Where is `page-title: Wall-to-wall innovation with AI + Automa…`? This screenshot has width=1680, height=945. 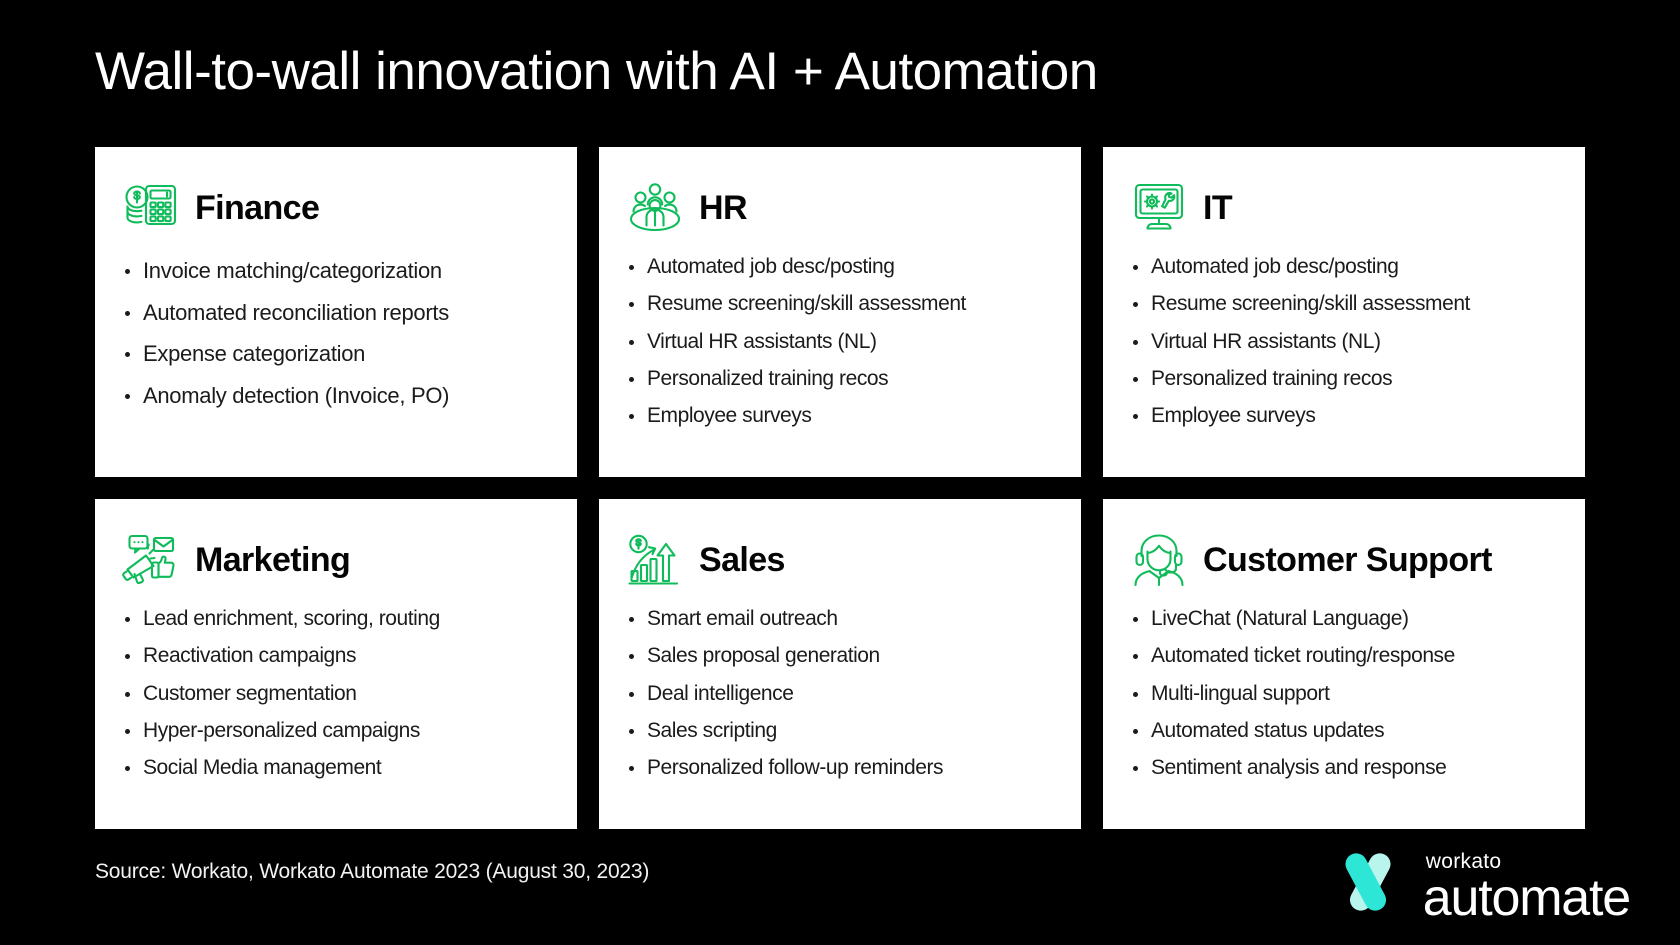 page-title: Wall-to-wall innovation with AI + Automa… is located at coordinates (596, 71).